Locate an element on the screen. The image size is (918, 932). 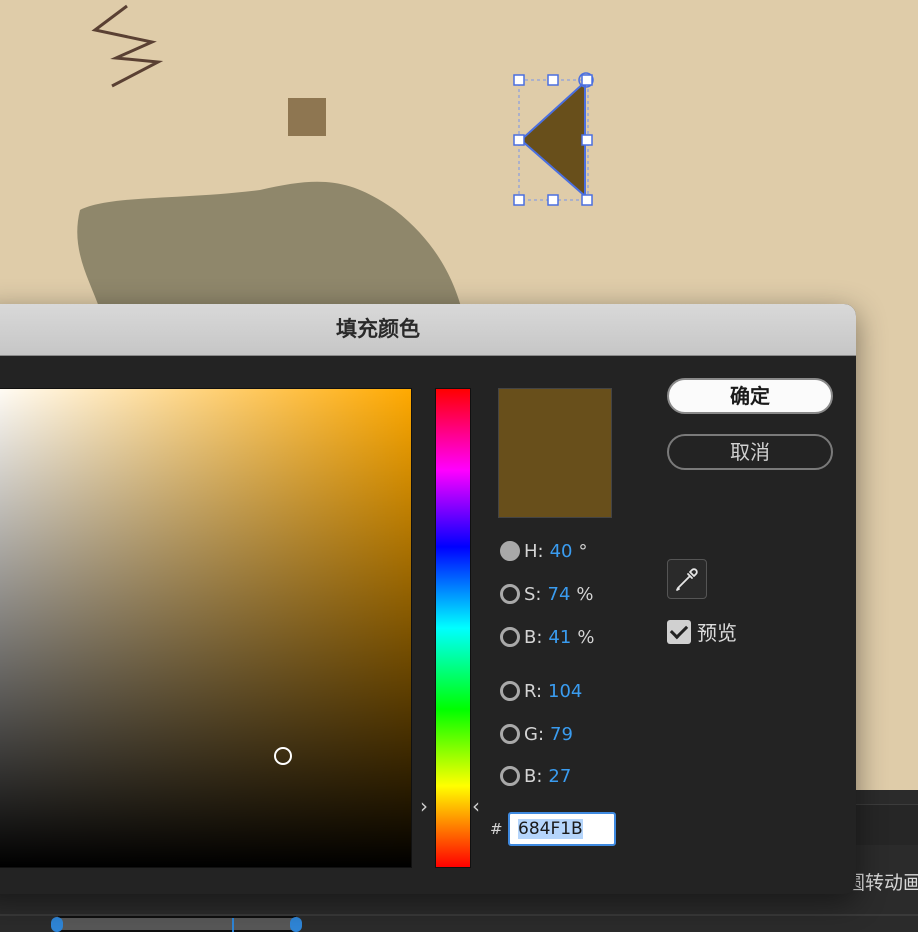
dialog-title: 填充颜色 is located at coordinates (378, 329).